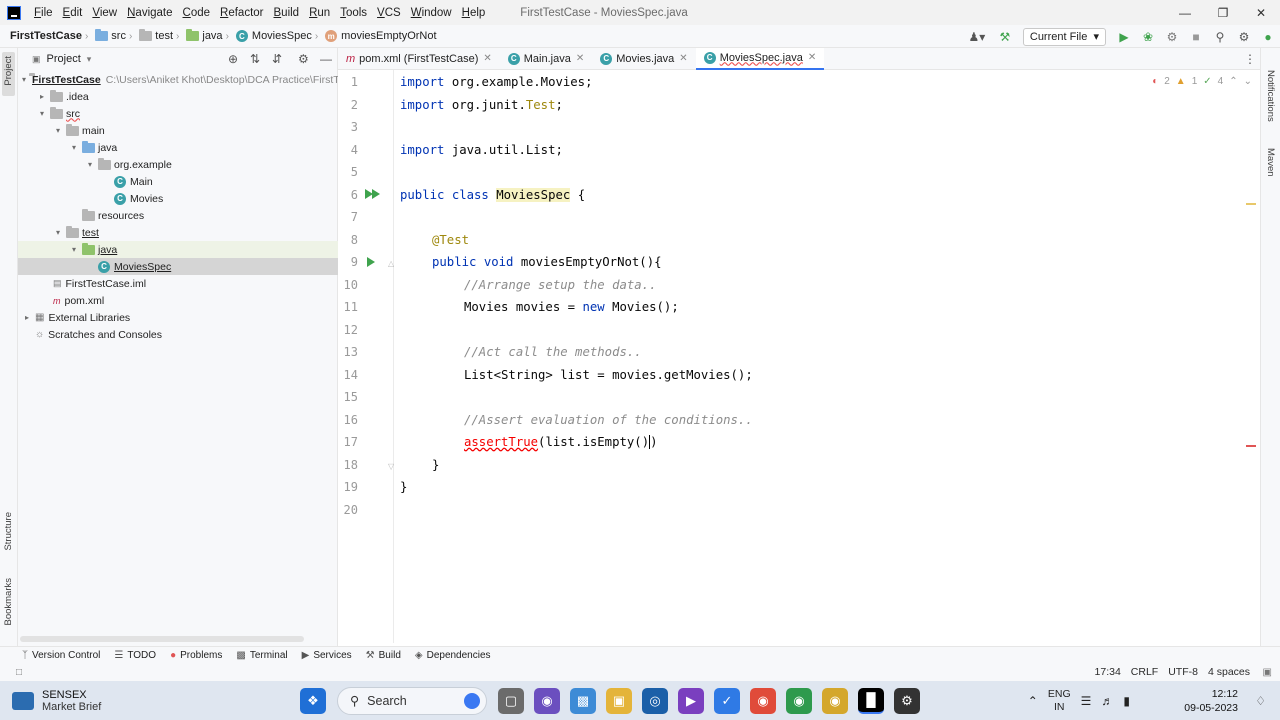  Describe the element at coordinates (178, 232) in the screenshot. I see `tree-row-test: ▾ test` at that location.